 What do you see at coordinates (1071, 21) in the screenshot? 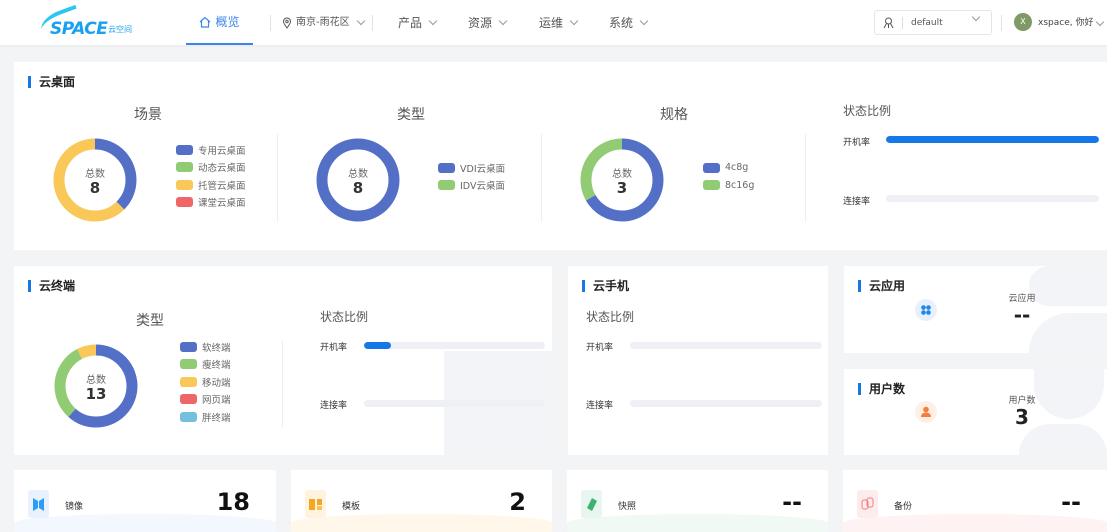
I see `user-menu: xspace, 你好` at bounding box center [1071, 21].